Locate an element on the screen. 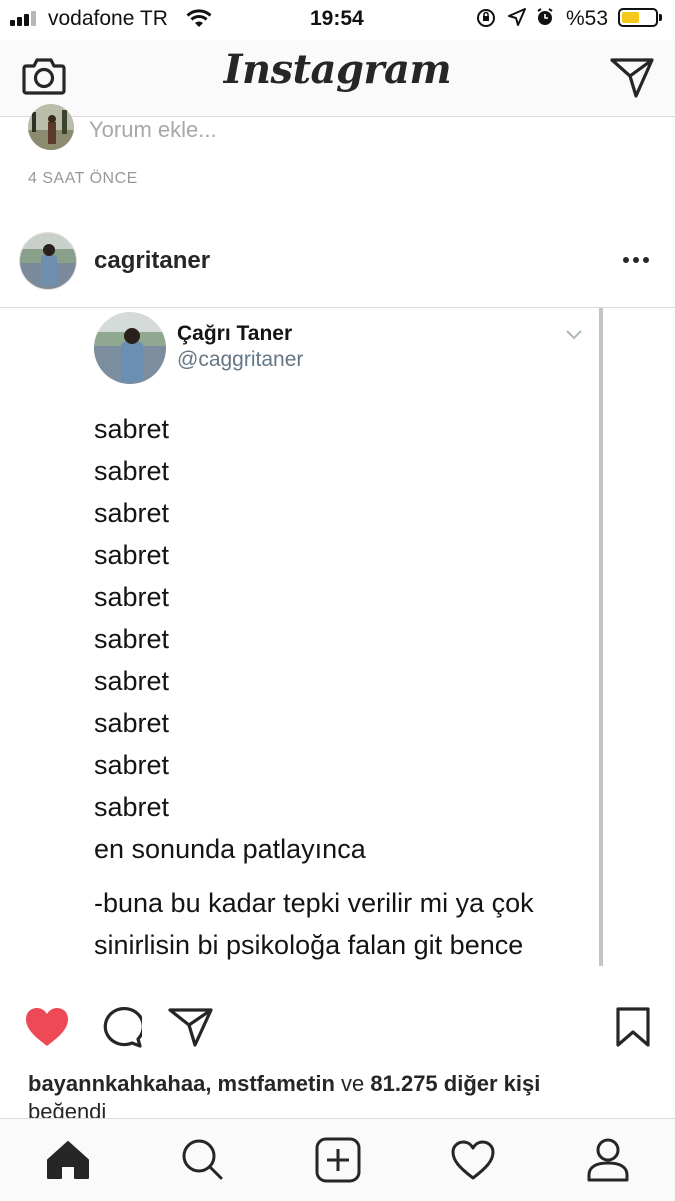  bookmark-icon is located at coordinates (633, 1027).